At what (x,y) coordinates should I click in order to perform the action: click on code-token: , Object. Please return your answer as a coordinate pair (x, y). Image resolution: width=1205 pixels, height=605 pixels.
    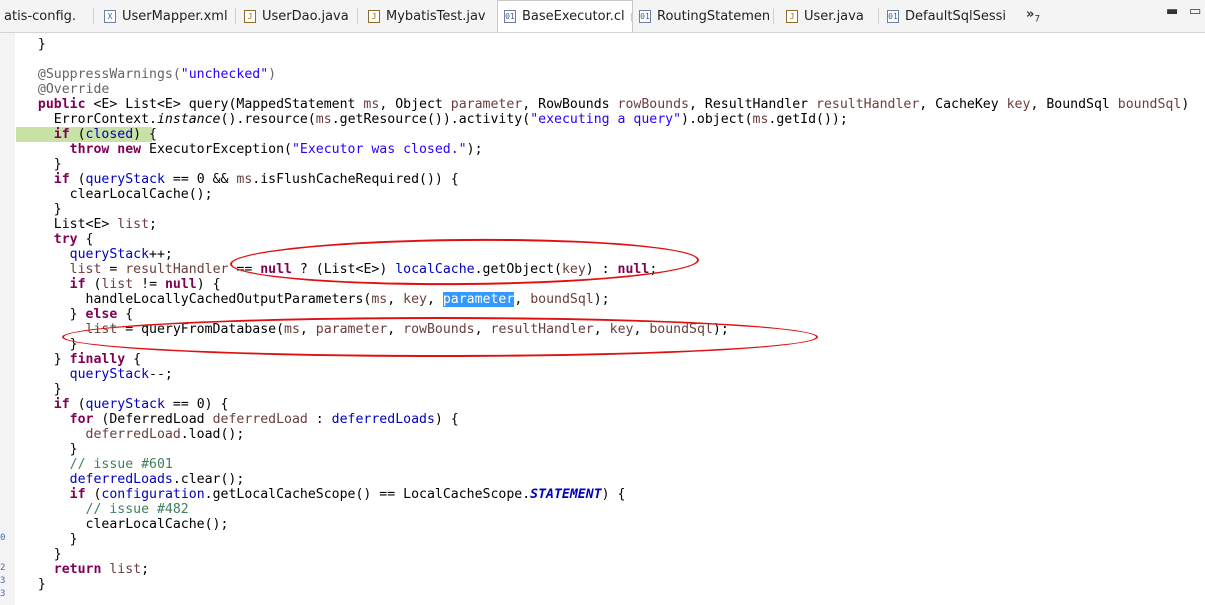
    Looking at the image, I should click on (415, 104).